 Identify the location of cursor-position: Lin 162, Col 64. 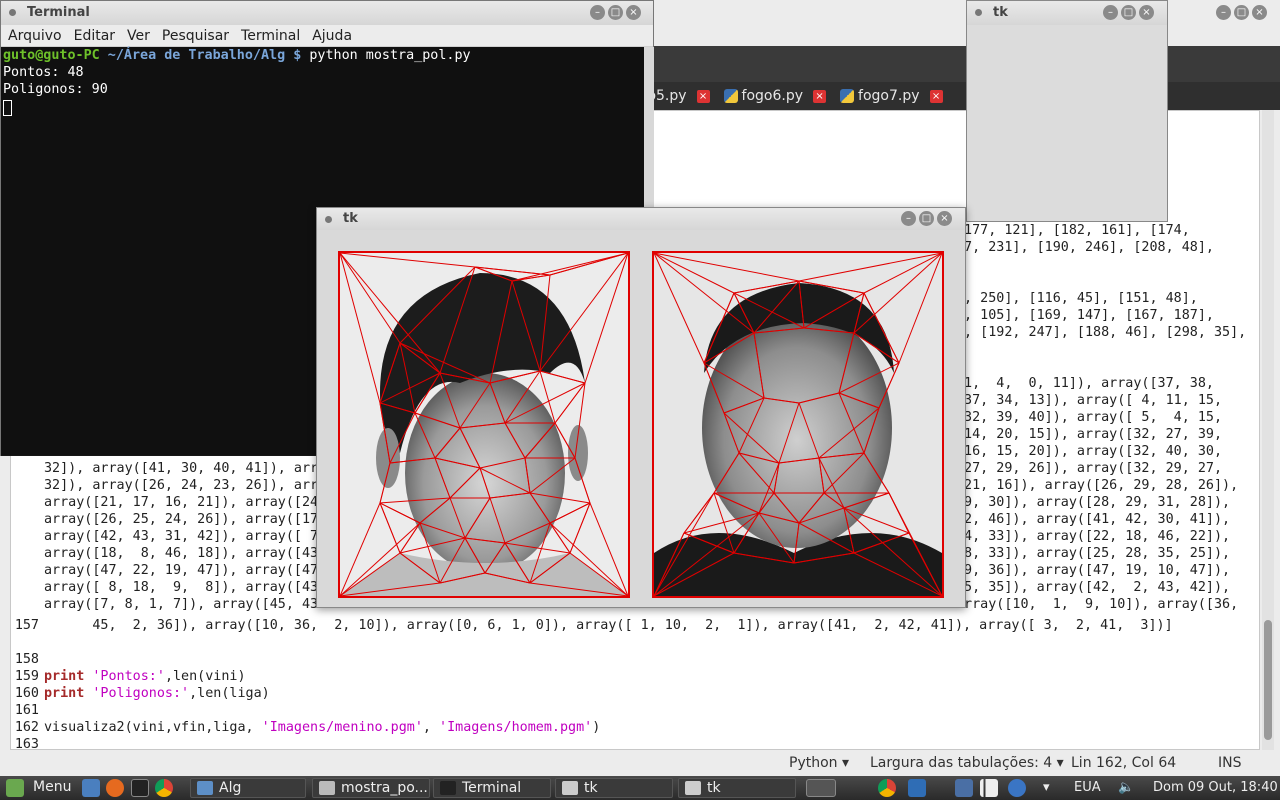
(1124, 763).